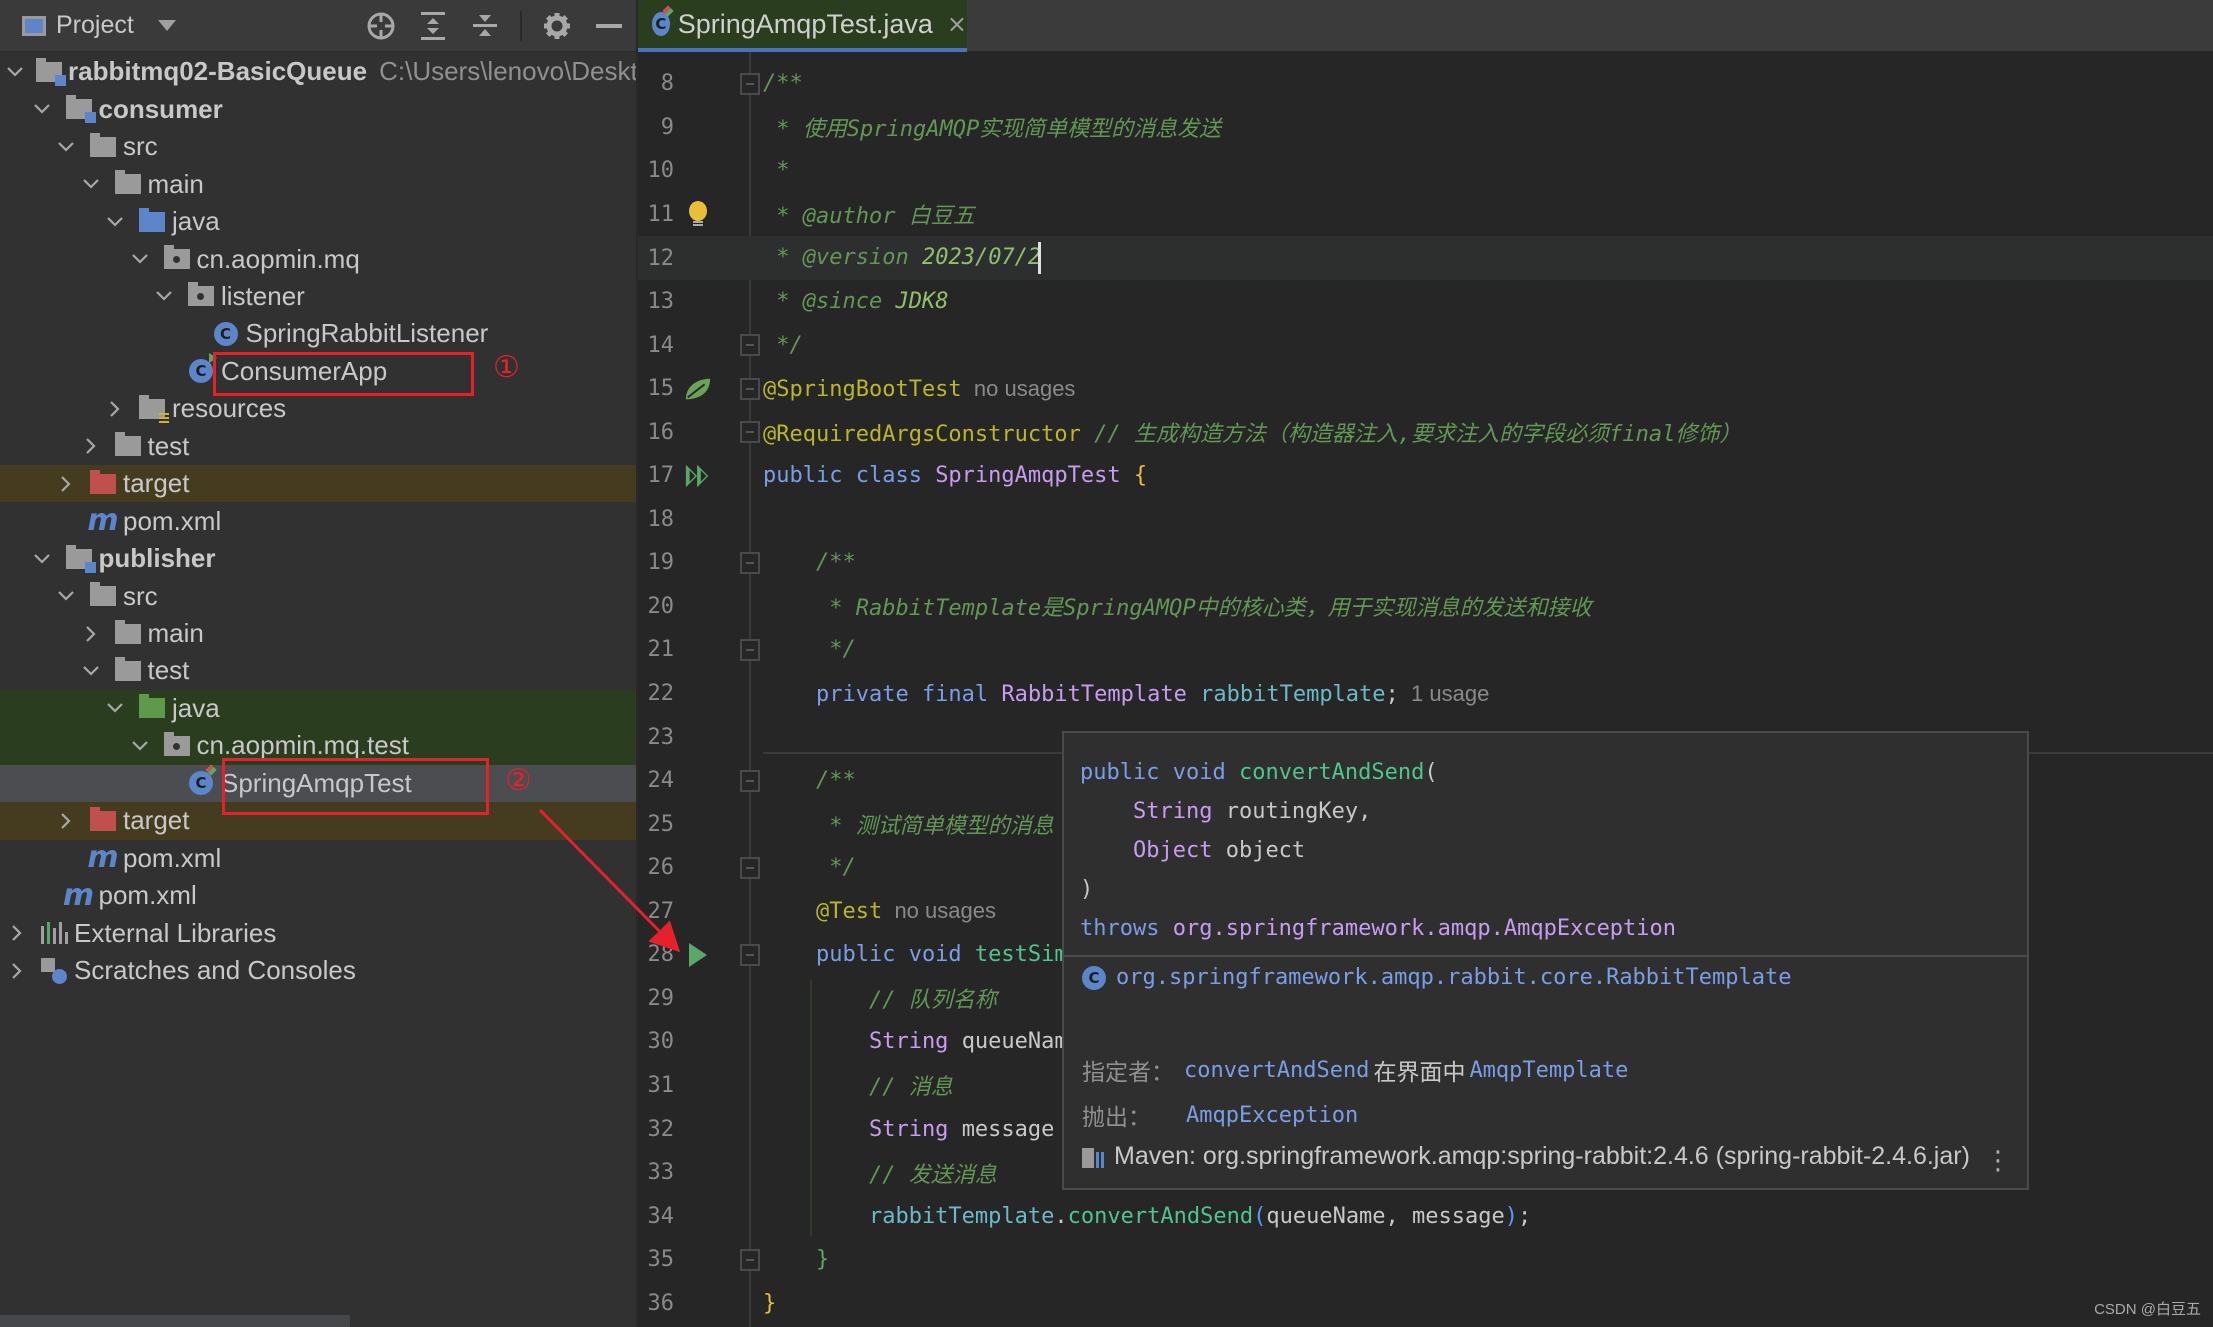 This screenshot has width=2213, height=1327. What do you see at coordinates (656, 258) in the screenshot?
I see `line-number: 12` at bounding box center [656, 258].